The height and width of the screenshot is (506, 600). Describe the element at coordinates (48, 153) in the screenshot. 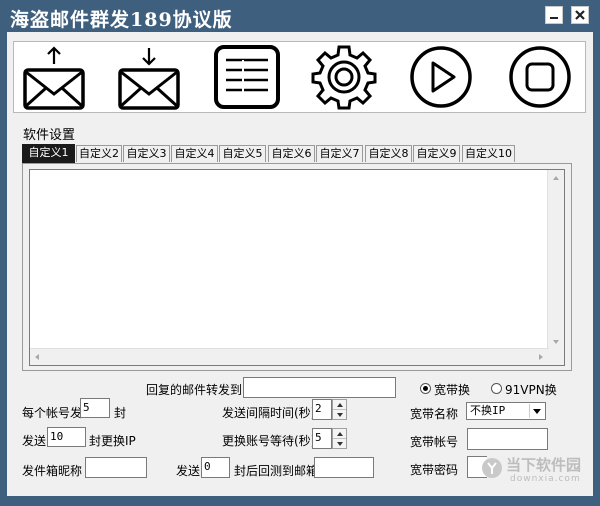

I see `tab-custom-1: 自定义1` at that location.